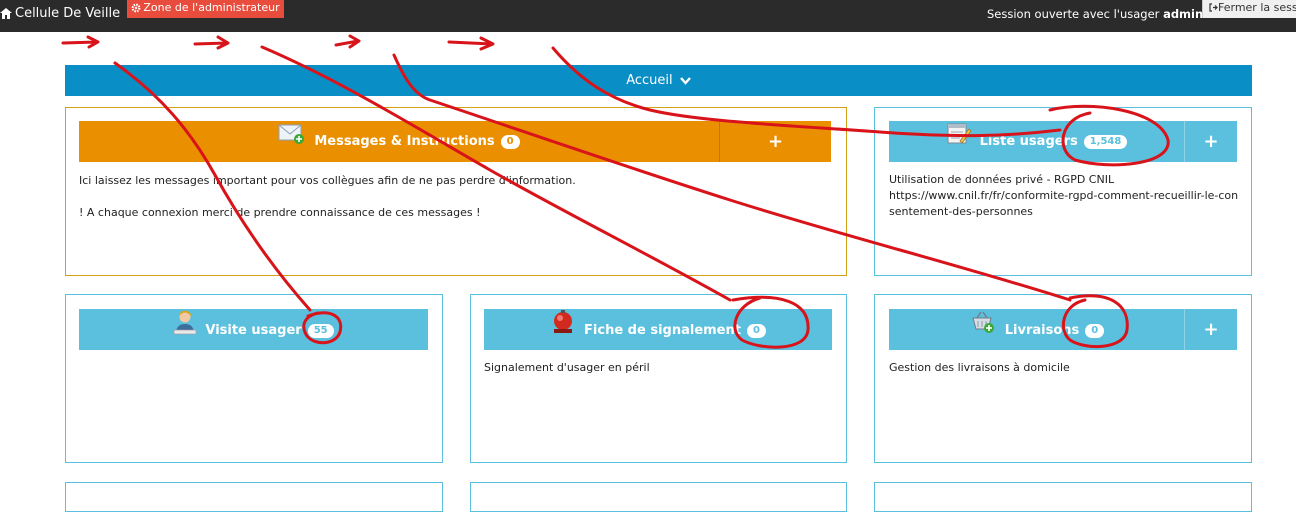 Image resolution: width=1296 pixels, height=512 pixels. I want to click on visite-usager-count-badge: 55, so click(320, 330).